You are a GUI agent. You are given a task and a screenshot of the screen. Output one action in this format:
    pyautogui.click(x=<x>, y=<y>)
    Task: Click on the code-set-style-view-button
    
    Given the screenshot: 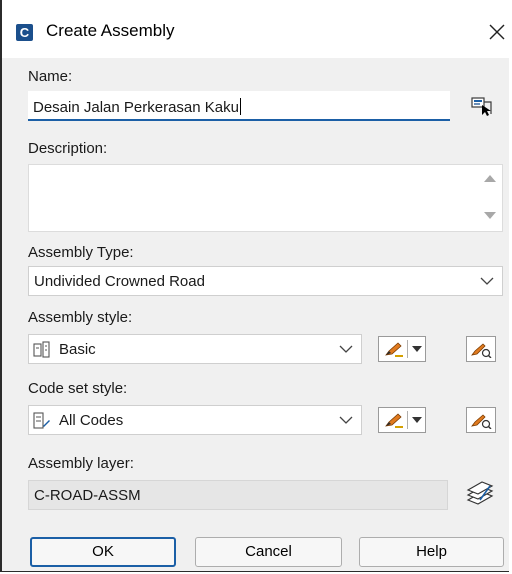 What is the action you would take?
    pyautogui.click(x=481, y=420)
    